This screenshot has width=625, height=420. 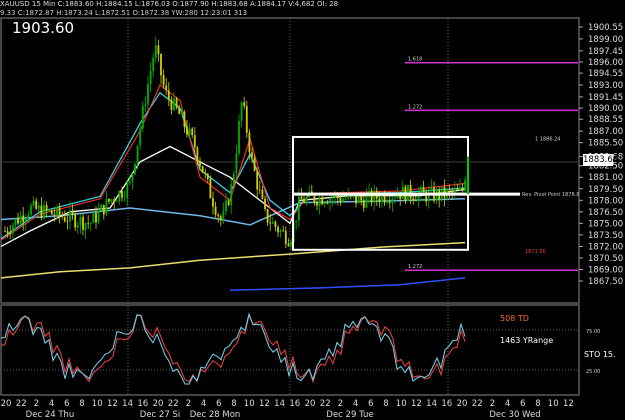 I want to click on fib-label: 1.618, so click(x=415, y=60).